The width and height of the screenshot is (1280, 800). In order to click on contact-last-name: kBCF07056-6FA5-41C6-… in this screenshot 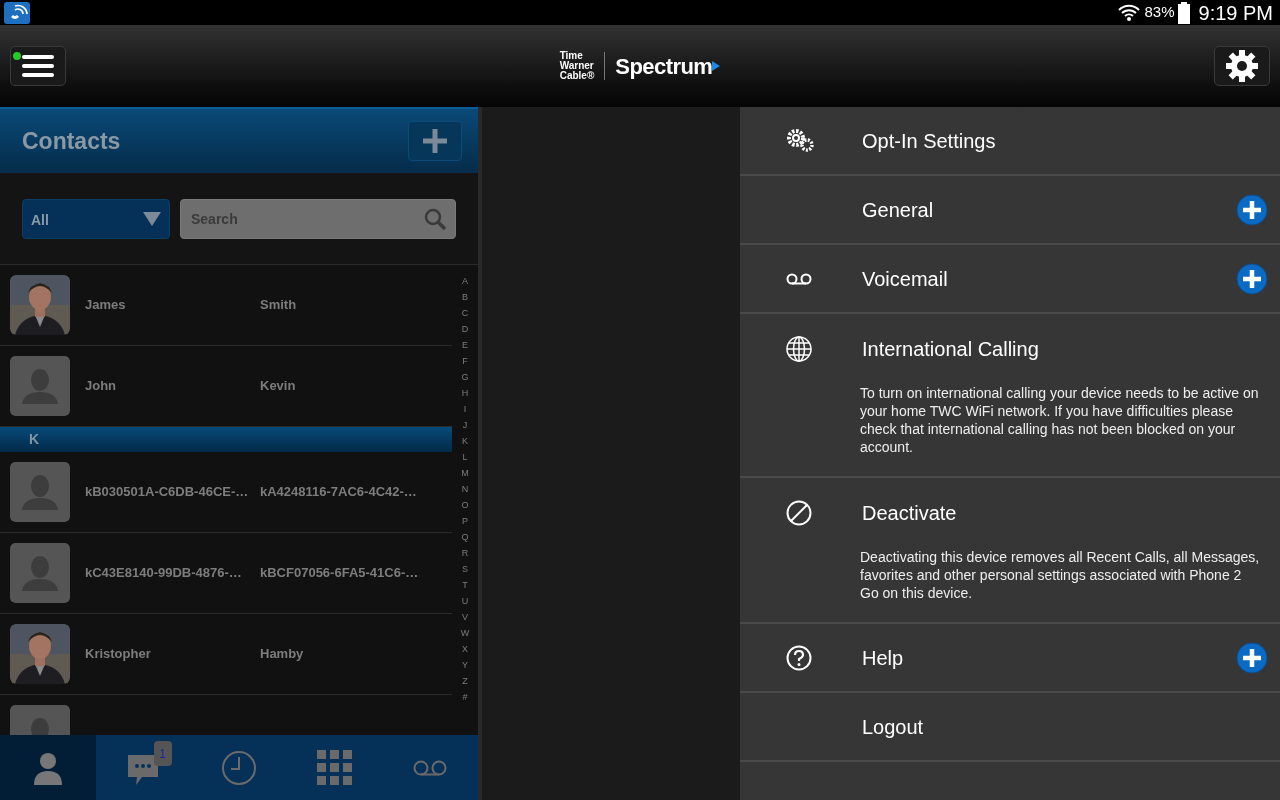, I will do `click(339, 573)`.